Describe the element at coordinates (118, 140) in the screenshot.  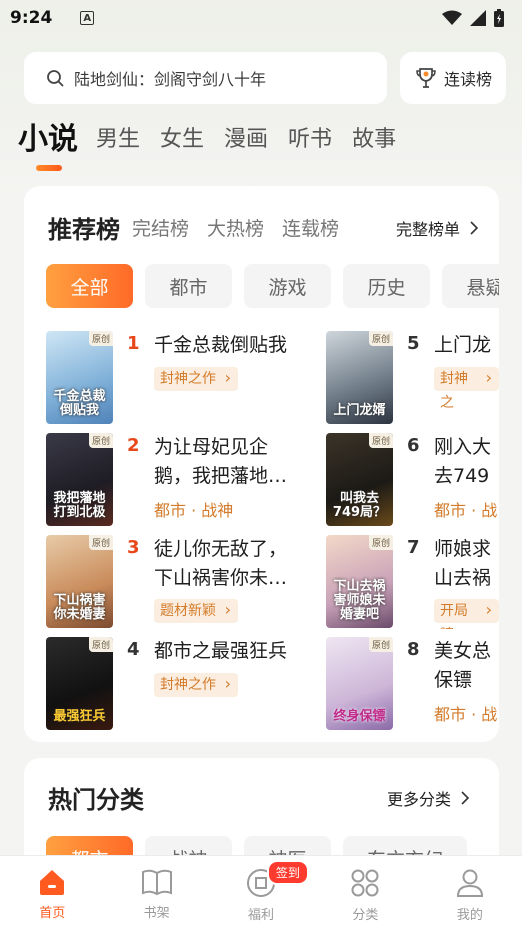
I see `tab-male: 男生` at that location.